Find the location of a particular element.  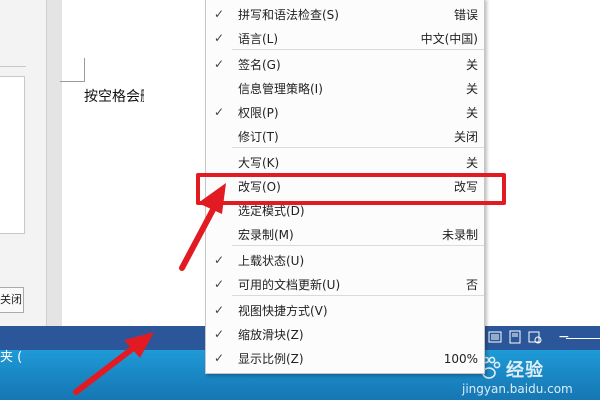

menu-item-value: 中文(中国) is located at coordinates (449, 39).